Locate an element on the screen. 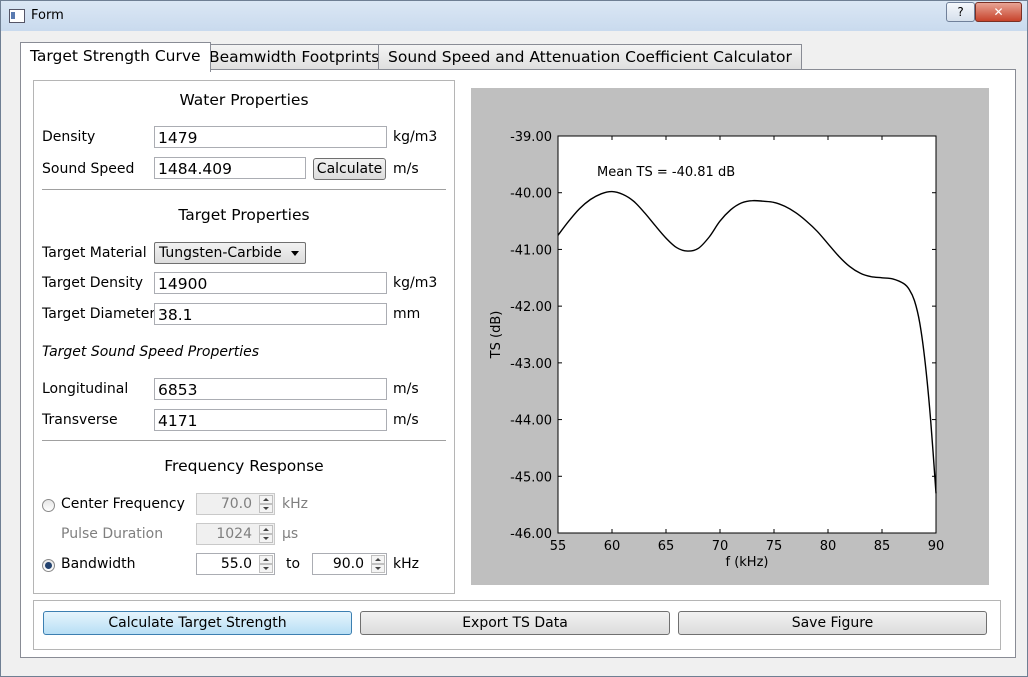 The image size is (1028, 677). density-unit: kg/m3 is located at coordinates (415, 137).